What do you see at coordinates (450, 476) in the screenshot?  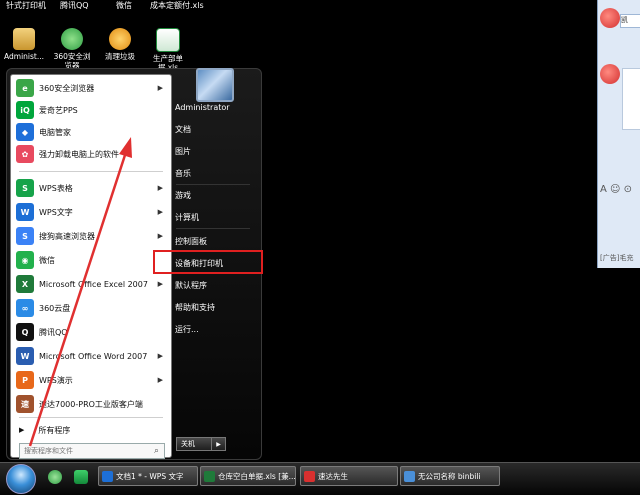 I see `taskbar-button-company: 无公司名称 binbili` at bounding box center [450, 476].